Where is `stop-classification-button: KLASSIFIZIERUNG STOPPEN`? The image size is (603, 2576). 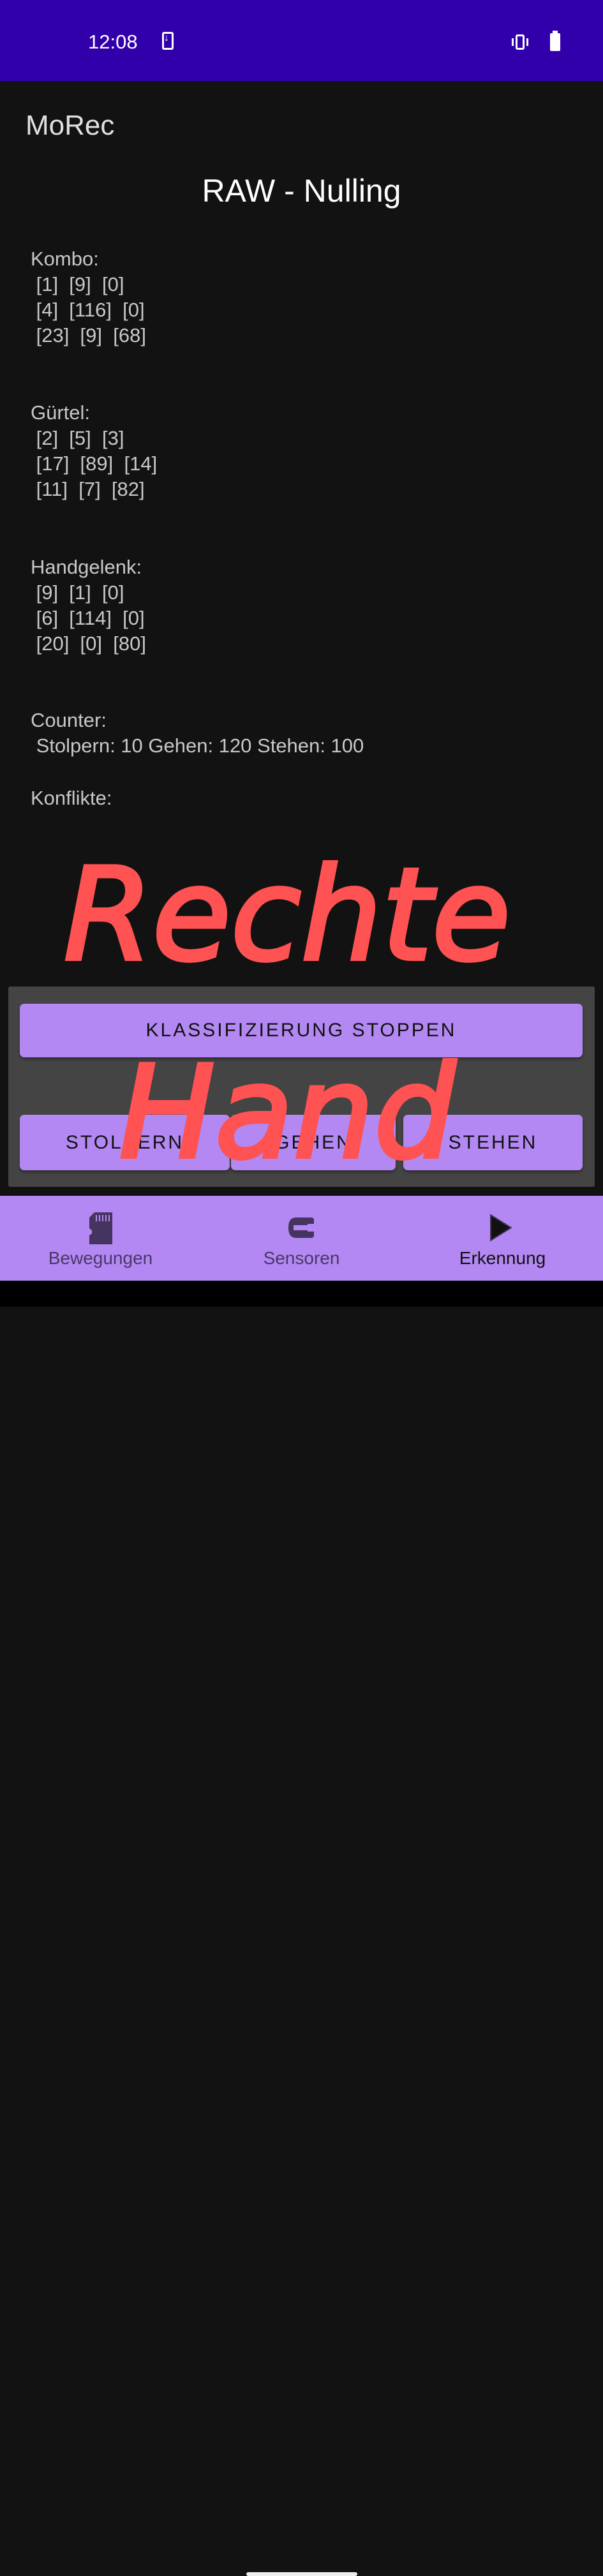
stop-classification-button: KLASSIFIZIERUNG STOPPEN is located at coordinates (301, 1030).